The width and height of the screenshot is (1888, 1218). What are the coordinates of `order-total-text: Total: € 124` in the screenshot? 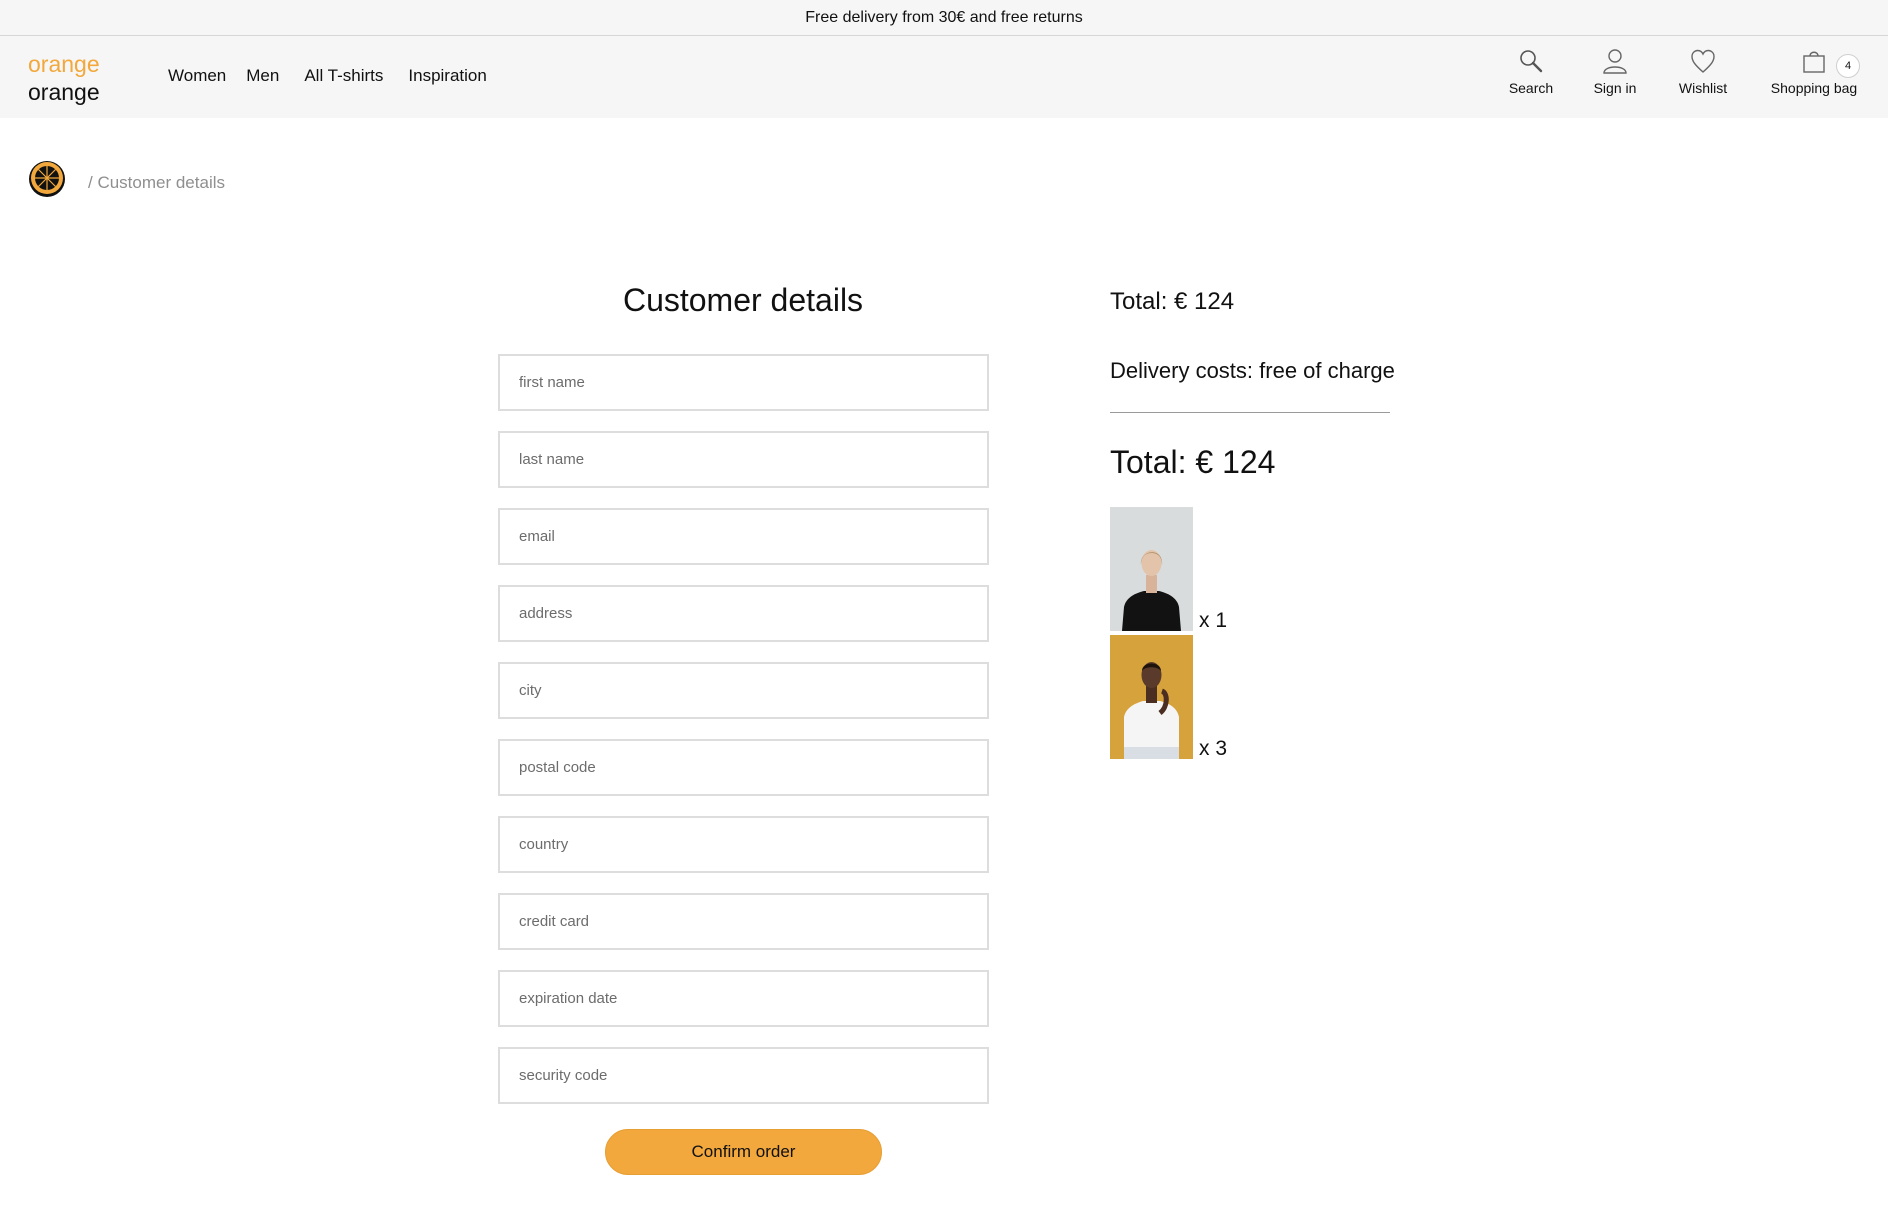 It's located at (1193, 462).